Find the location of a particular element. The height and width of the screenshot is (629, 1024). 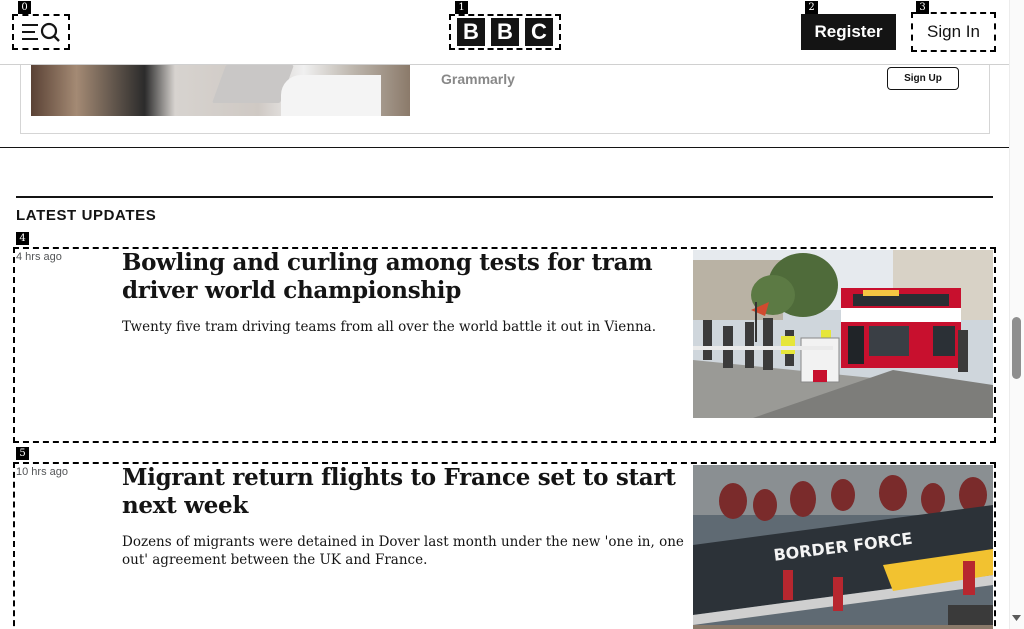

advert-brand: Grammarly is located at coordinates (478, 79).